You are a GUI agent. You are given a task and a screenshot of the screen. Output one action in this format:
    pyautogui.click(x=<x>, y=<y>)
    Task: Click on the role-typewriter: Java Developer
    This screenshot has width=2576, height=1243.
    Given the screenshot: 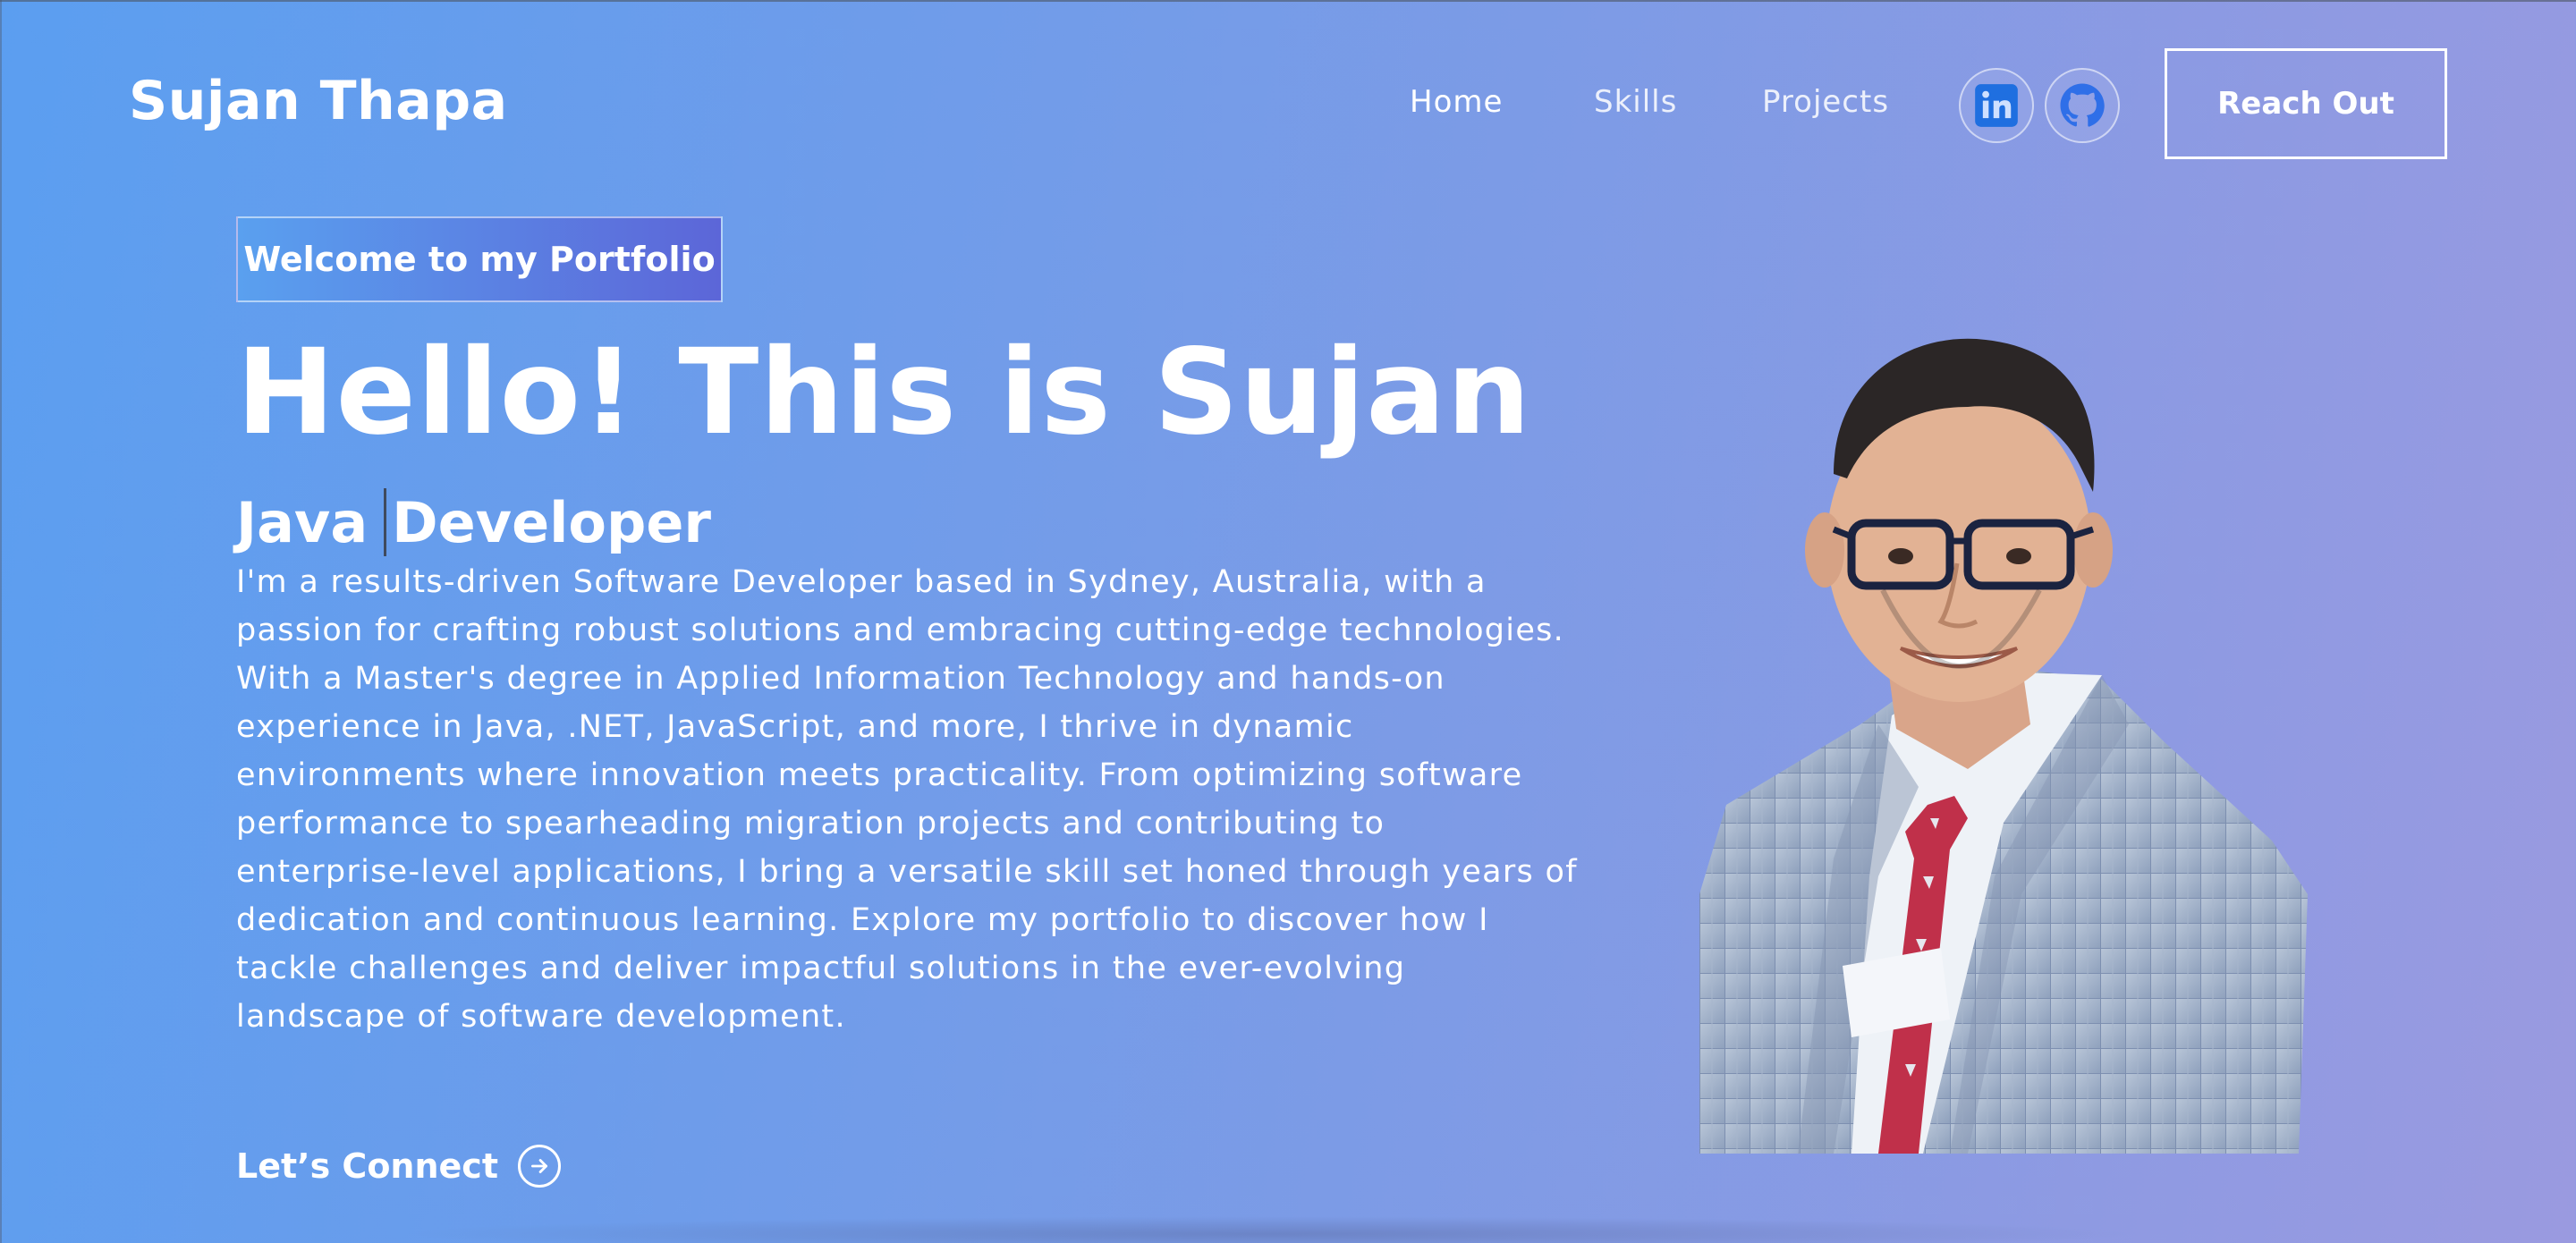 What is the action you would take?
    pyautogui.click(x=473, y=522)
    